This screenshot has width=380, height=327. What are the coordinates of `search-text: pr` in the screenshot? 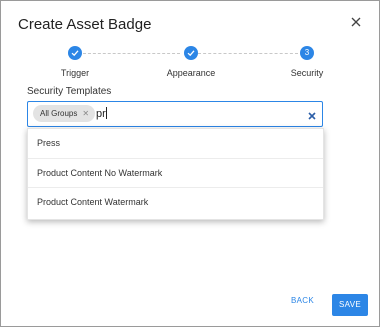 It's located at (101, 113).